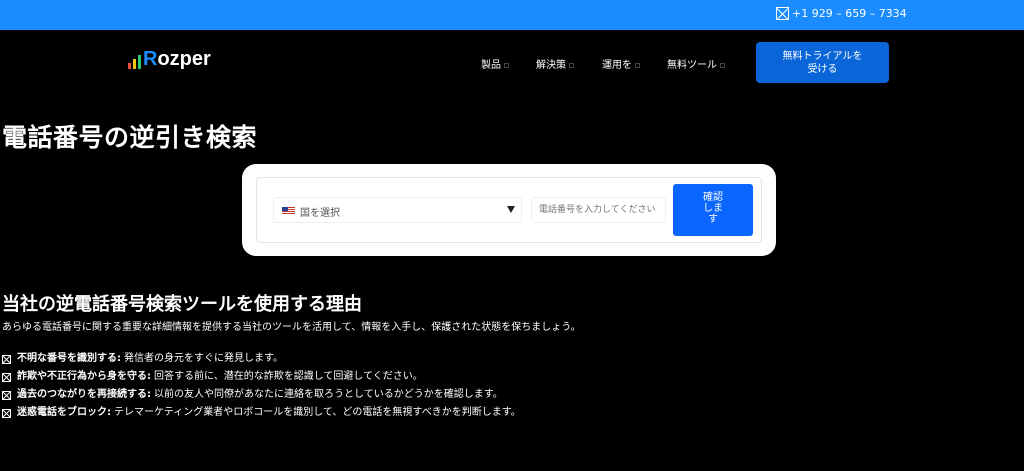  What do you see at coordinates (84, 394) in the screenshot?
I see `list-item-bold: 過去のつながりを再接続する:` at bounding box center [84, 394].